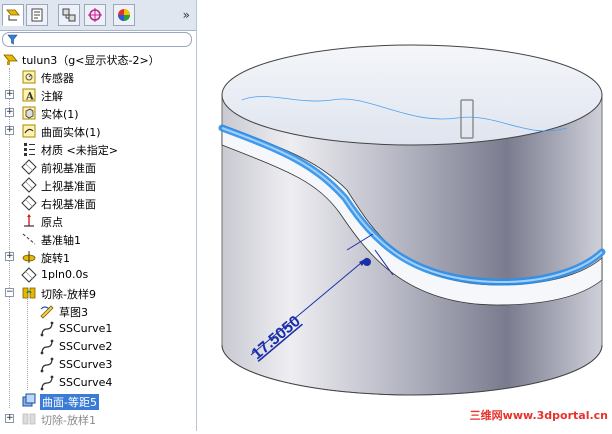  What do you see at coordinates (98, 257) in the screenshot?
I see `tree-item-revolve1: + 旋转1` at bounding box center [98, 257].